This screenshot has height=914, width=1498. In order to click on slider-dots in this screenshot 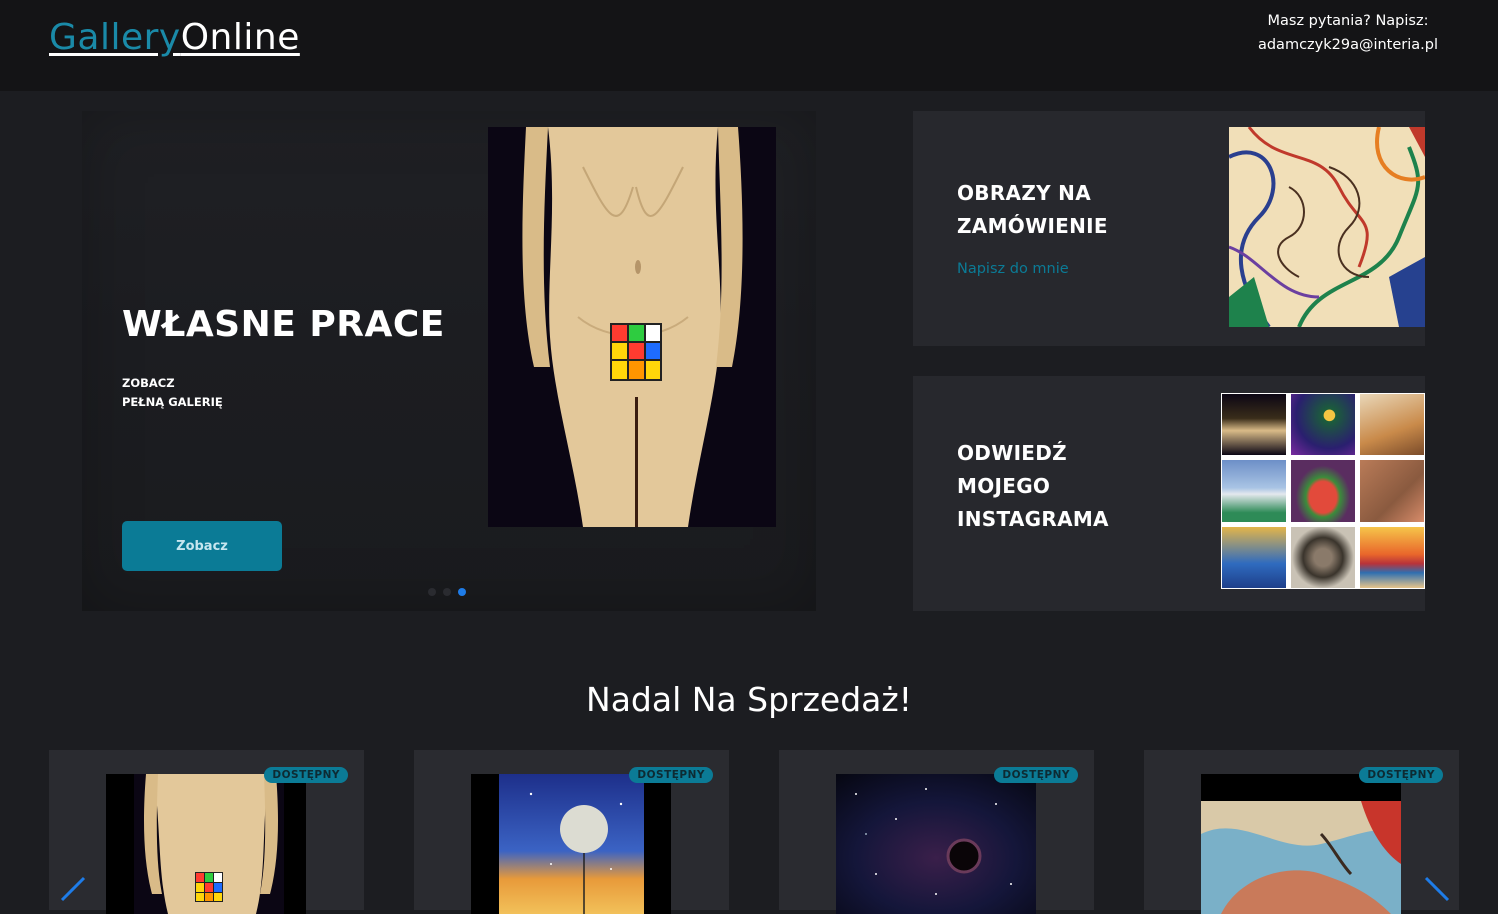, I will do `click(447, 592)`.